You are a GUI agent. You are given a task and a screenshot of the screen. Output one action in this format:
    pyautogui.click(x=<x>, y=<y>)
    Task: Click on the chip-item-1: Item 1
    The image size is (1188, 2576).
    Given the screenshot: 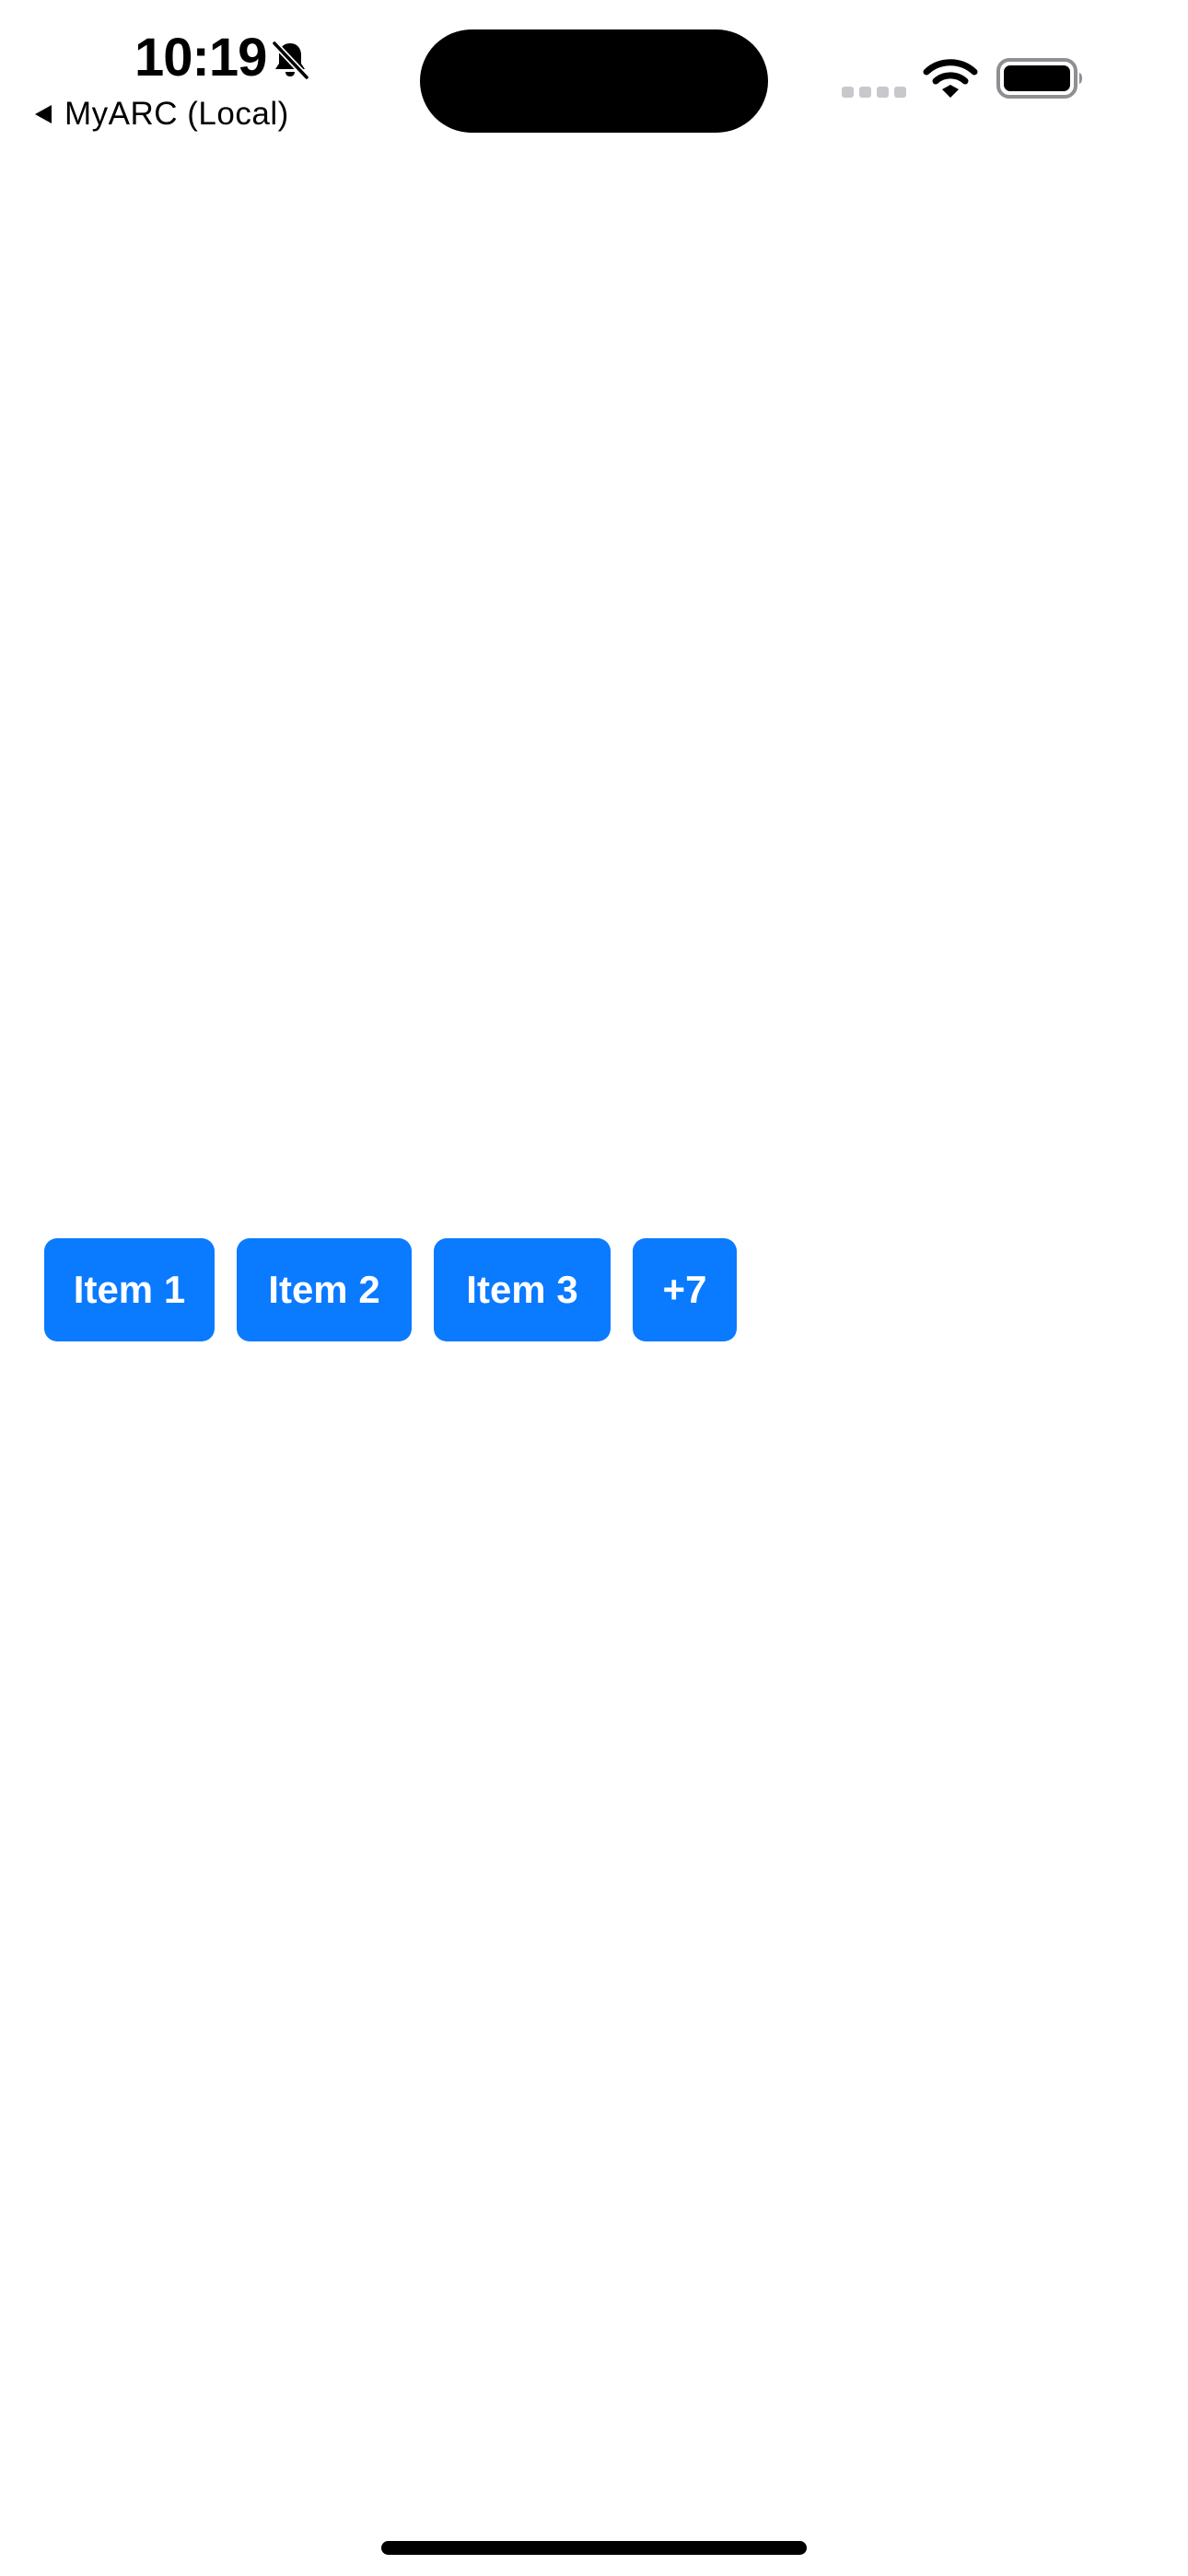 What is the action you would take?
    pyautogui.click(x=129, y=1289)
    